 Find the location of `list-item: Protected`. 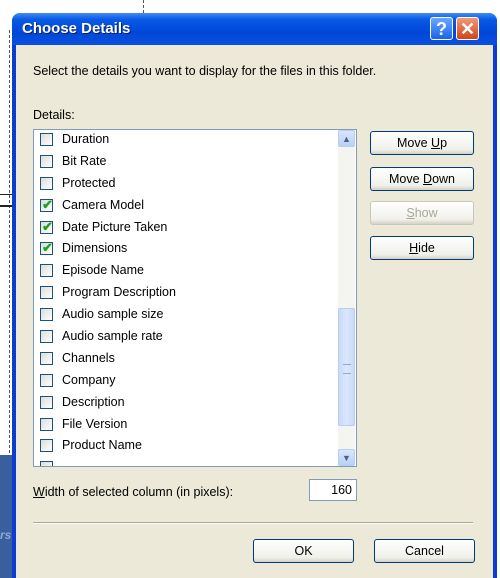

list-item: Protected is located at coordinates (184, 185).